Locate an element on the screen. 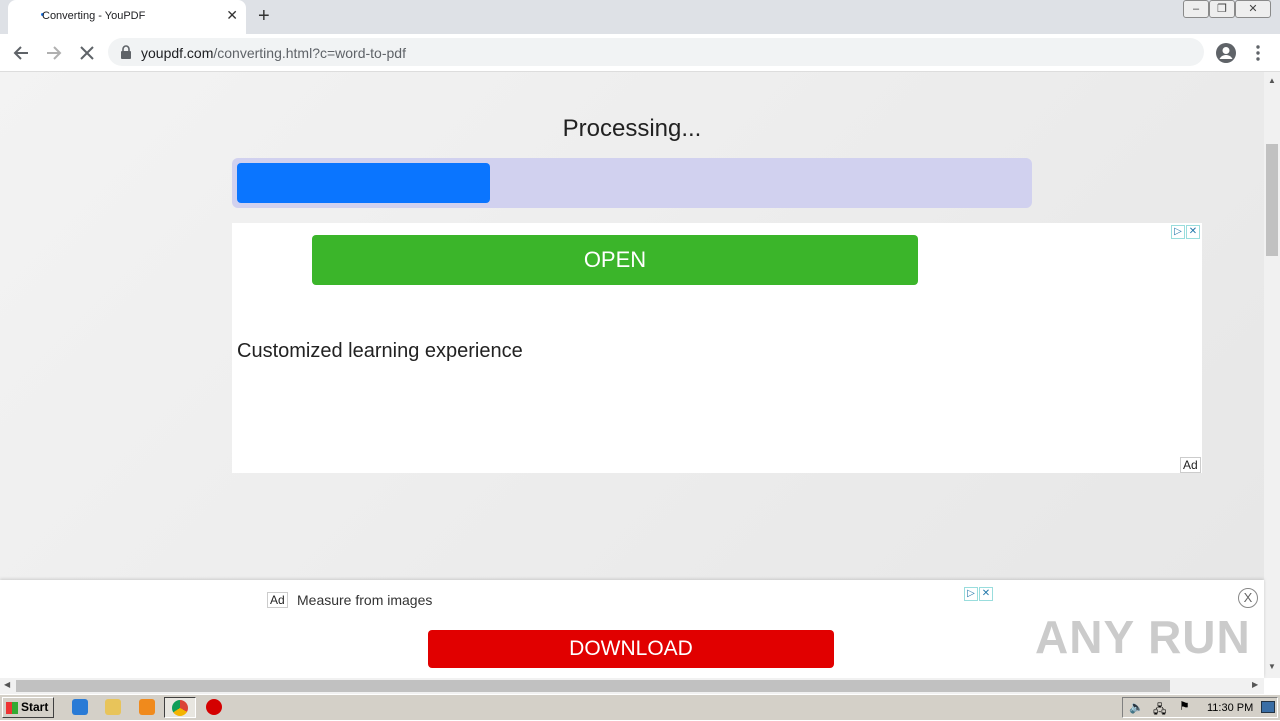 The height and width of the screenshot is (721, 1280). windows-logo-icon is located at coordinates (12, 708).